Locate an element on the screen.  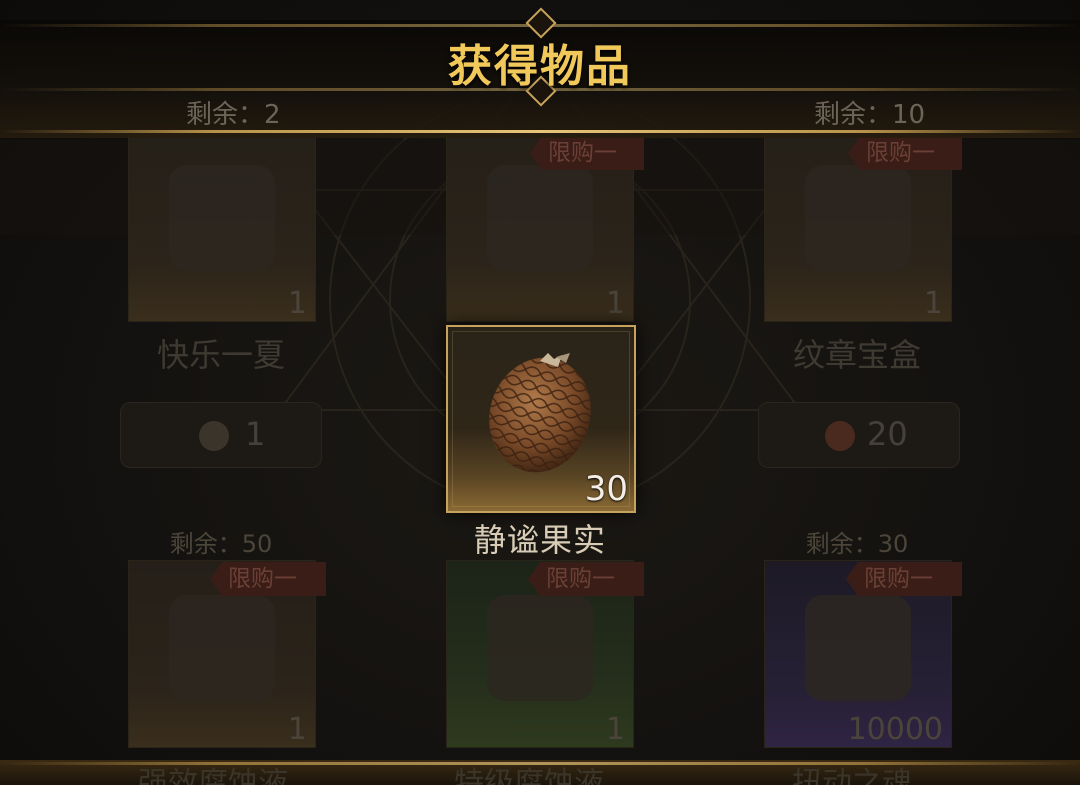
item-name: 快乐一夏 is located at coordinates (220, 355).